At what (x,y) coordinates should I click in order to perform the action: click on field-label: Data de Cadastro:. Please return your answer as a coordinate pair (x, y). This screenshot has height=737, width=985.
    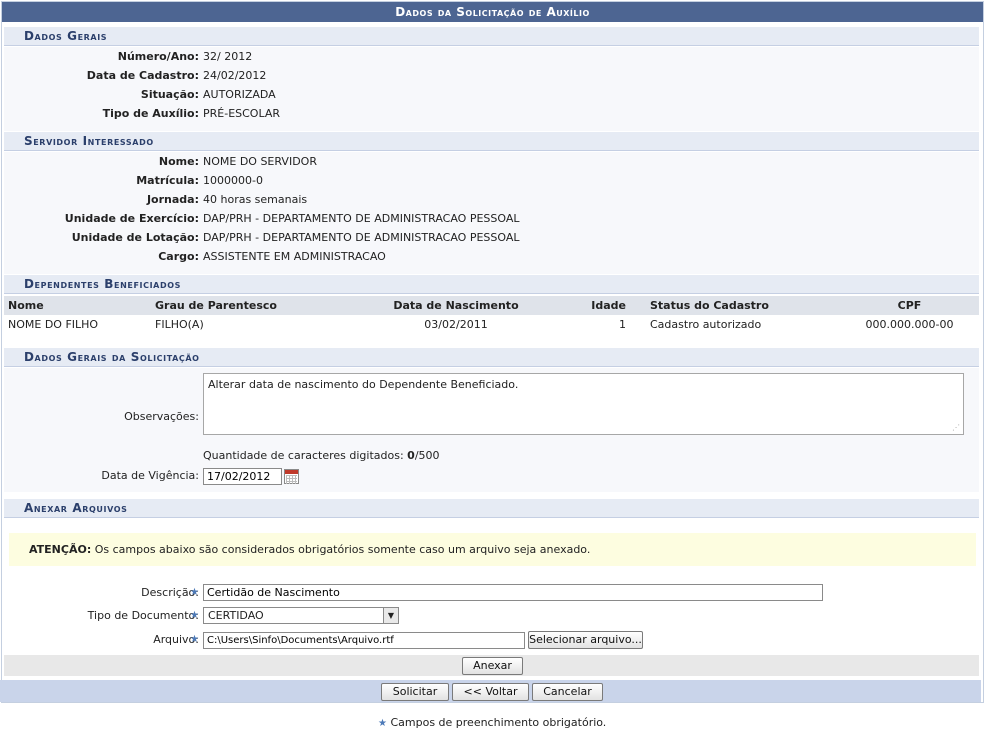
    Looking at the image, I should click on (142, 75).